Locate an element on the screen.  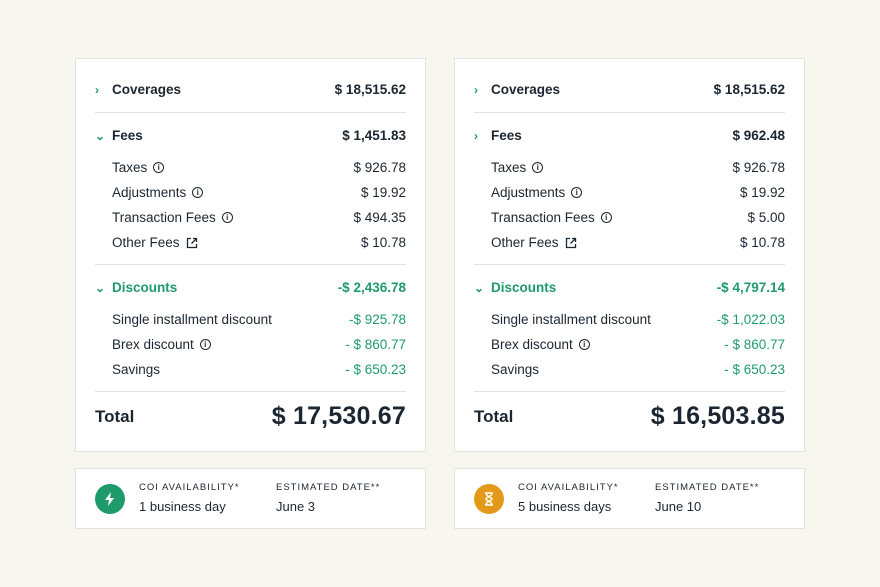
total-row: Total $ 16,503.85 is located at coordinates (629, 416).